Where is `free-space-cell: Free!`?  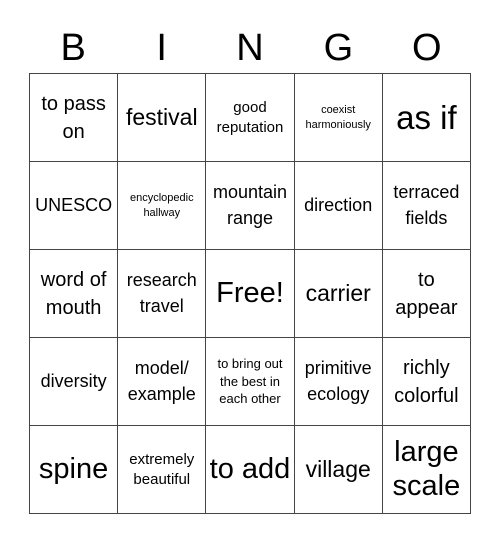 free-space-cell: Free! is located at coordinates (250, 294).